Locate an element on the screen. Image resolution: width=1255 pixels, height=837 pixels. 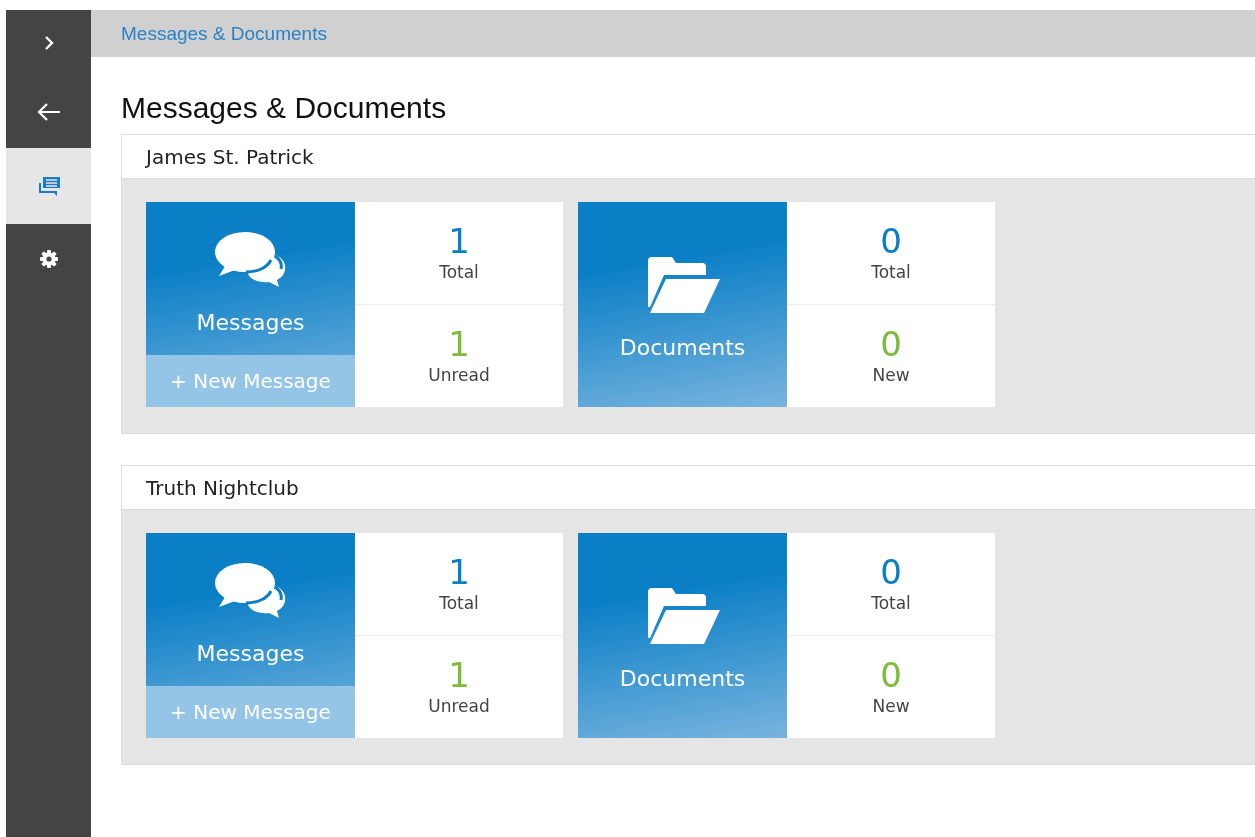
breadcrumb-link: Messages & Documents is located at coordinates (224, 33).